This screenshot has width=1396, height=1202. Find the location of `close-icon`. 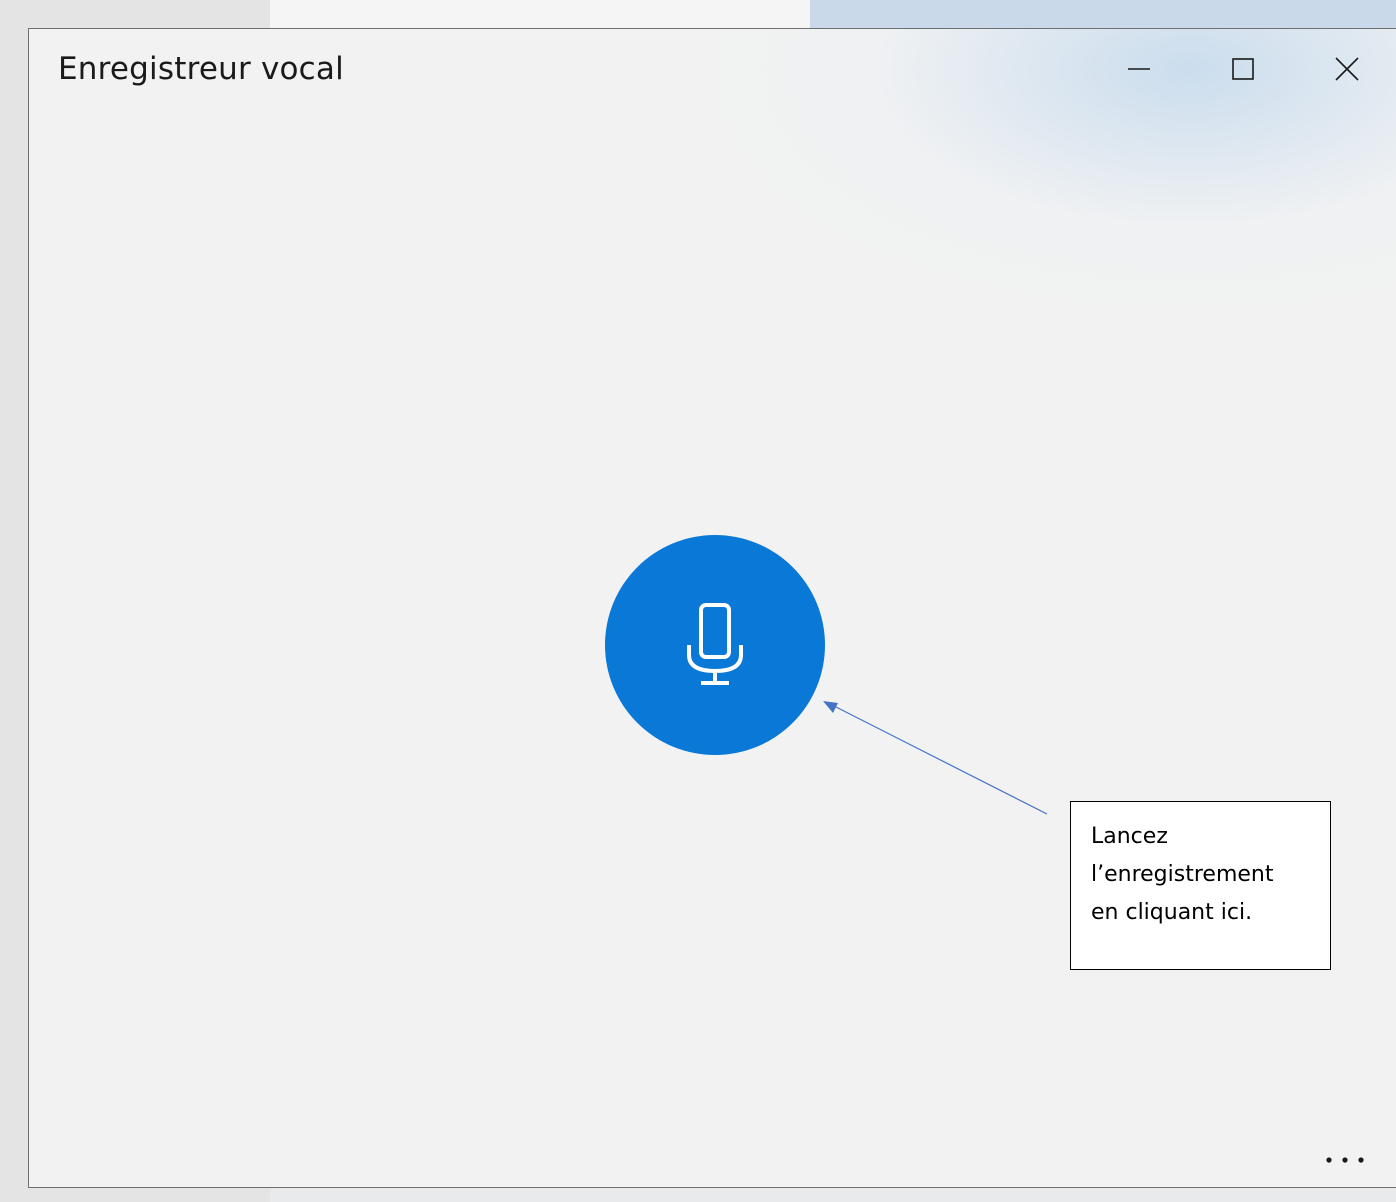

close-icon is located at coordinates (1347, 69).